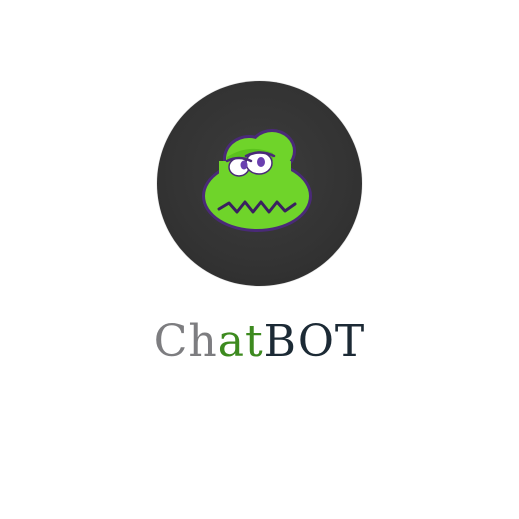 This screenshot has width=519, height=519. What do you see at coordinates (185, 341) in the screenshot?
I see `wordmark-part-ch: Ch` at bounding box center [185, 341].